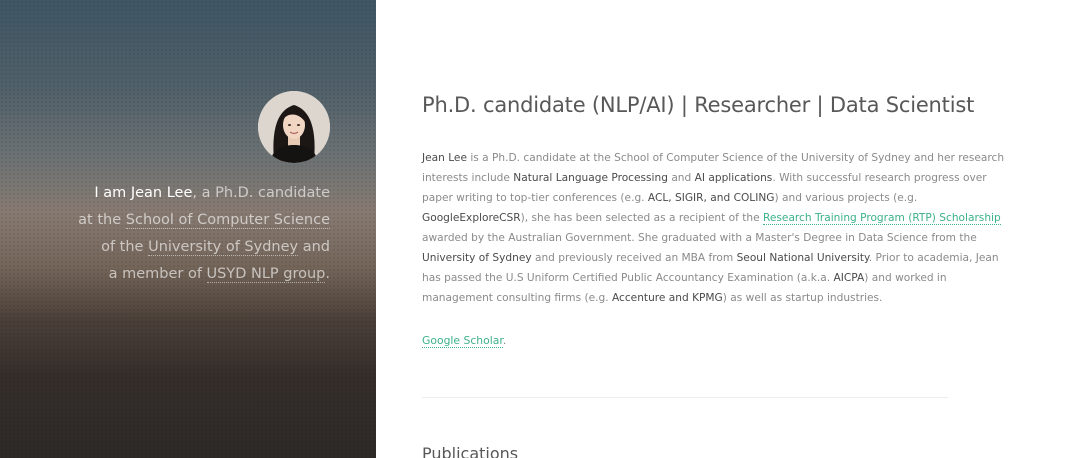 The image size is (1076, 458). What do you see at coordinates (849, 278) in the screenshot?
I see `bio-aicpa: AICPA` at bounding box center [849, 278].